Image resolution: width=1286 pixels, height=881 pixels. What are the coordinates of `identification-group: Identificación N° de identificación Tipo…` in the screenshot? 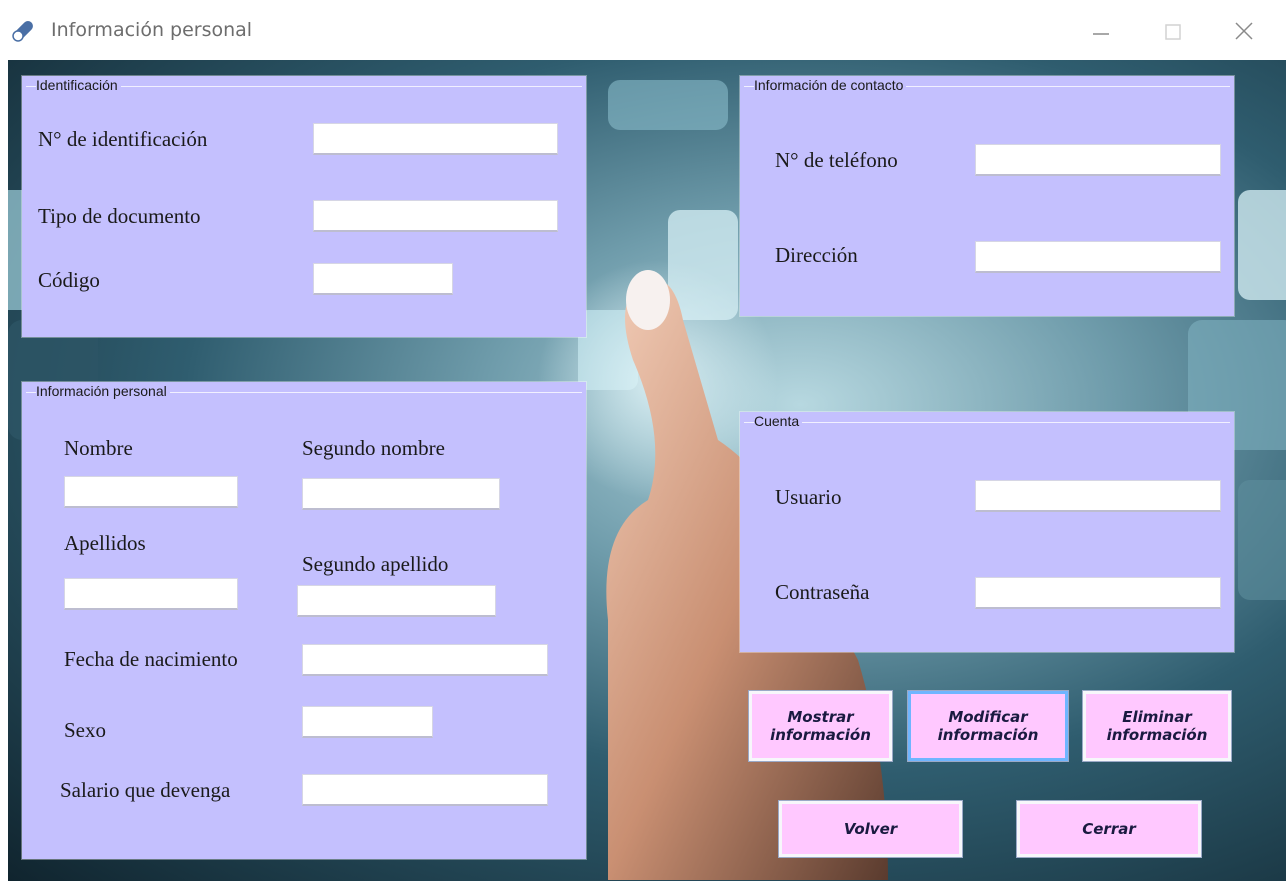 It's located at (304, 206).